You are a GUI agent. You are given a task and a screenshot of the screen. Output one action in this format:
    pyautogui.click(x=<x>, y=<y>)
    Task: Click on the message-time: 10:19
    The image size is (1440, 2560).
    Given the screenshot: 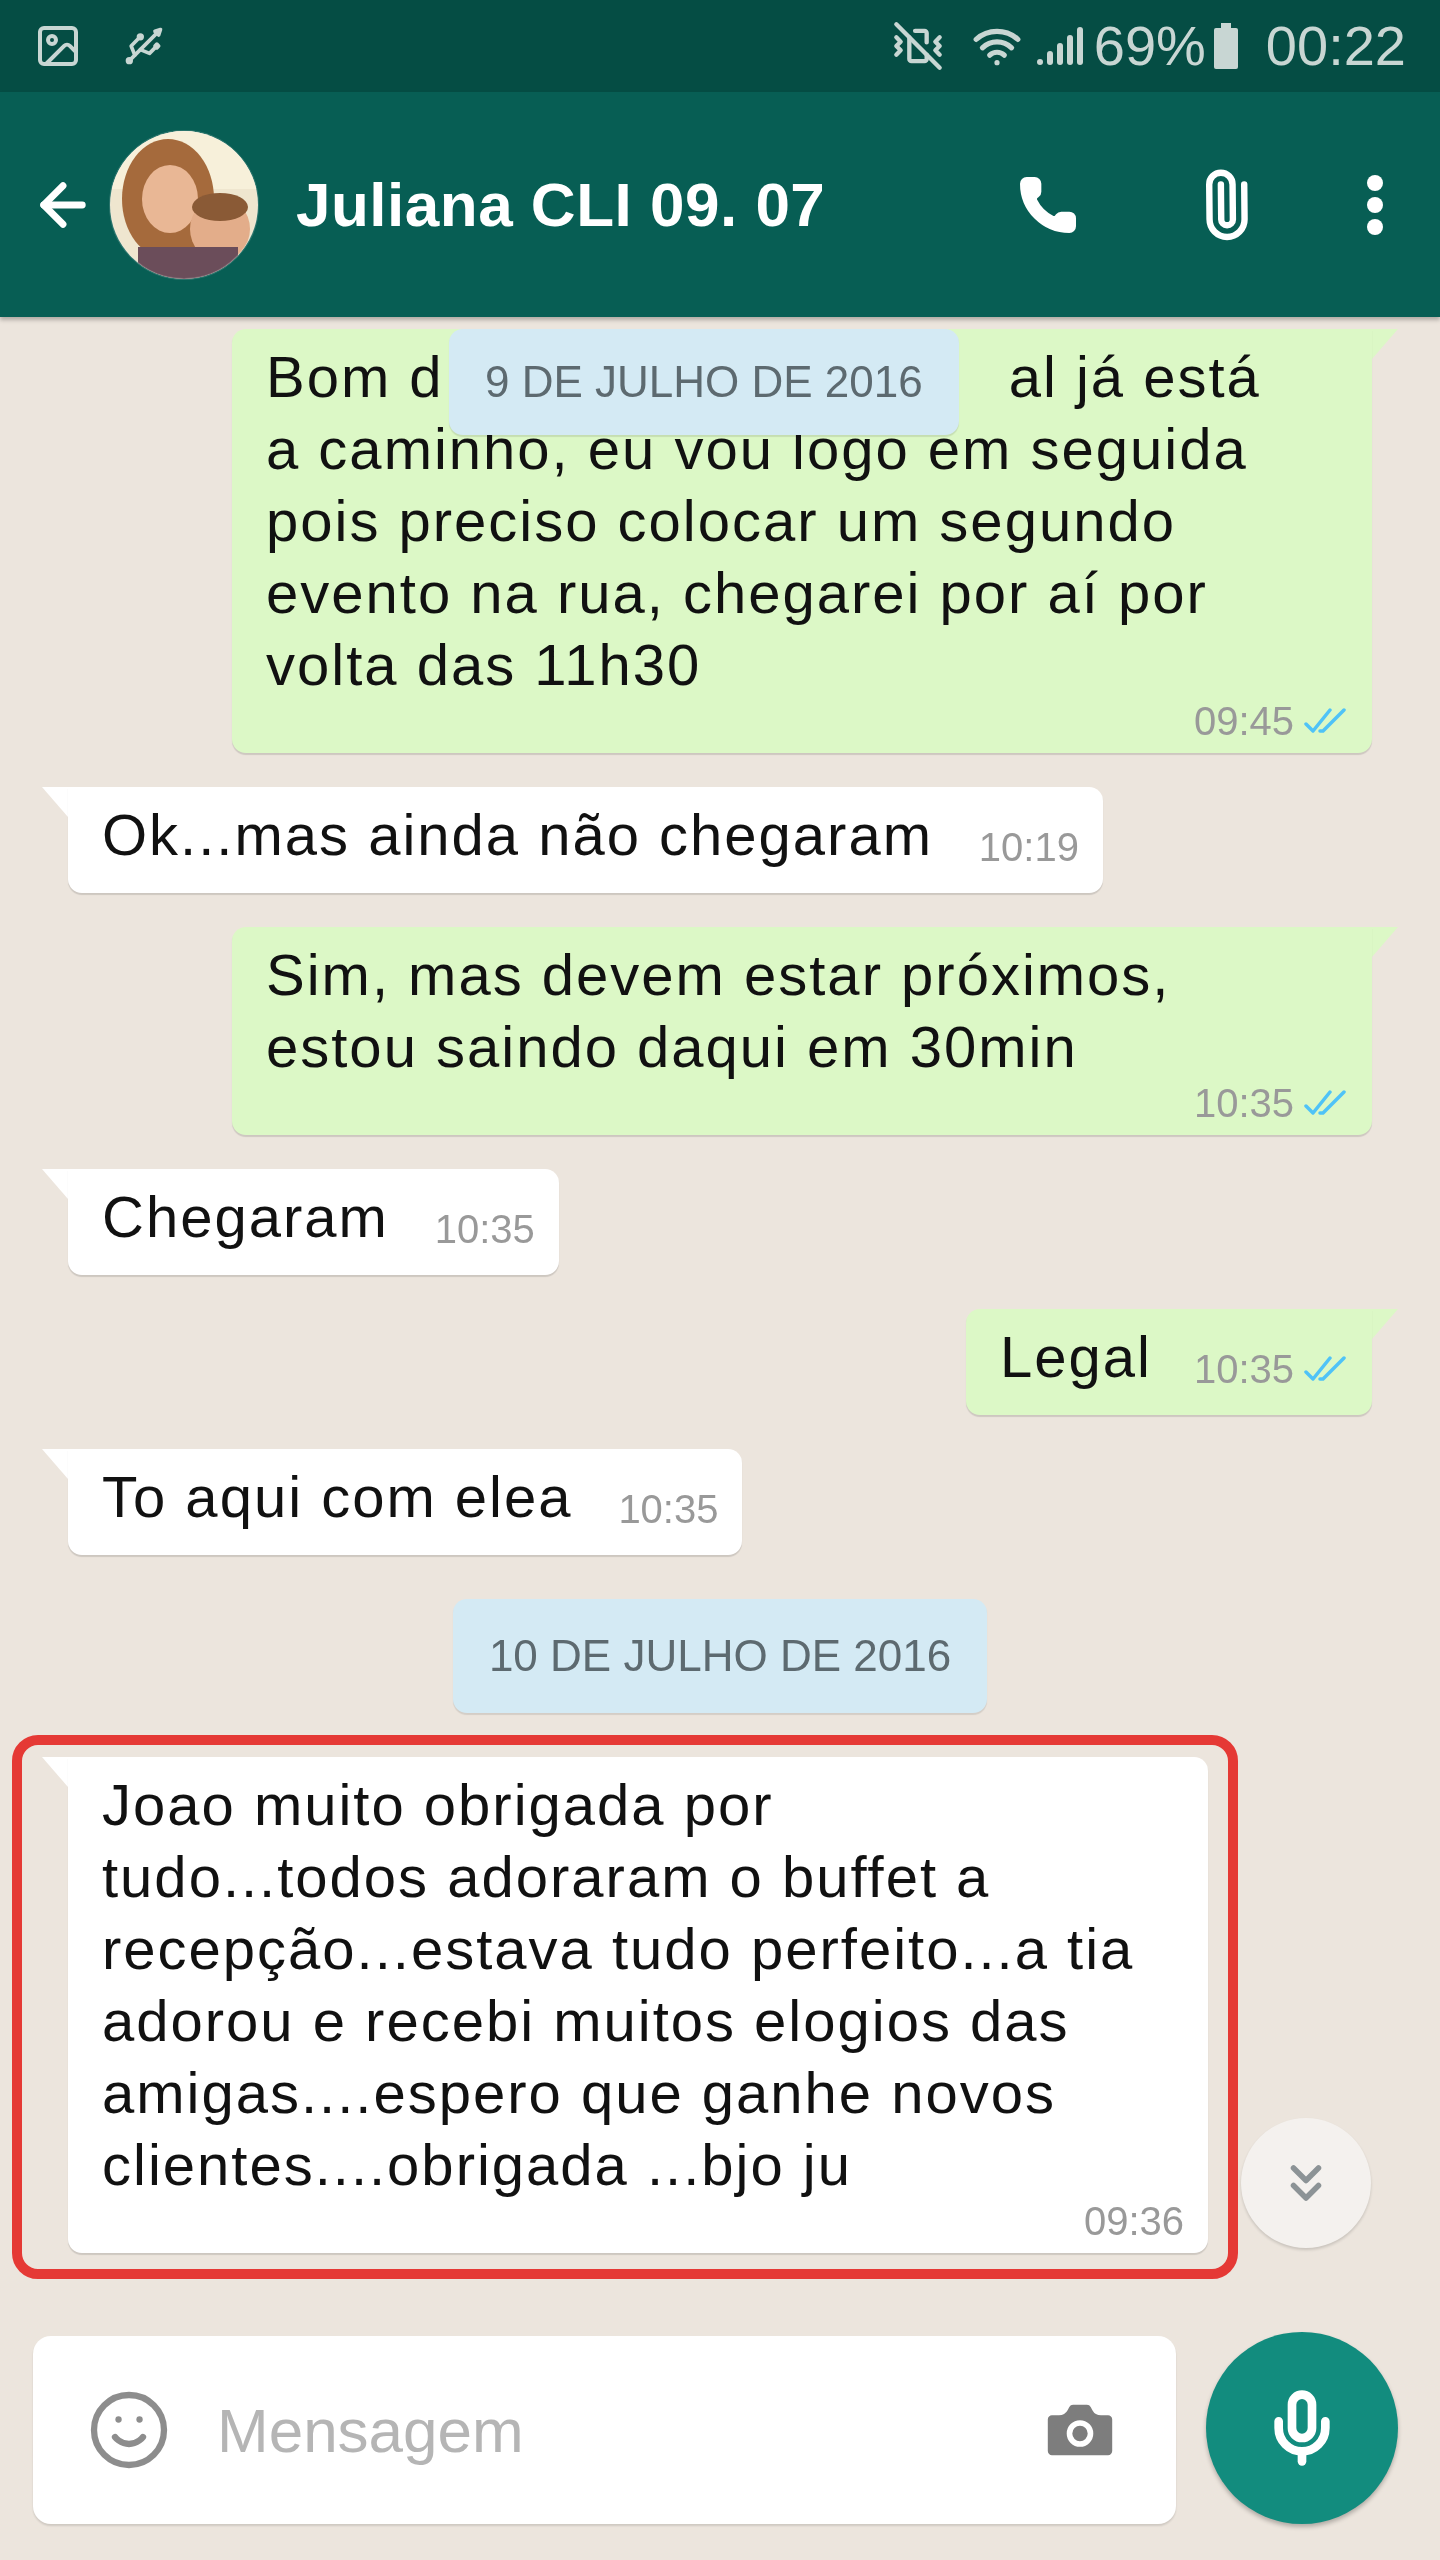 What is the action you would take?
    pyautogui.click(x=1028, y=847)
    